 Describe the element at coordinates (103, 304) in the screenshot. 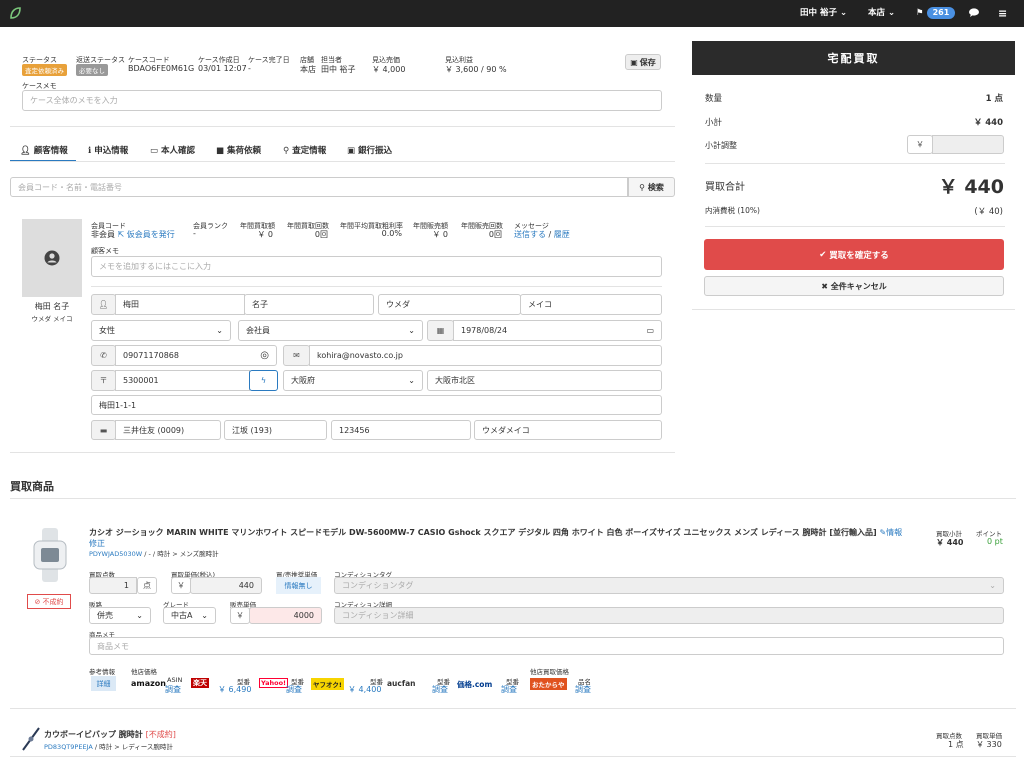

I see `user-icon: 👤︎` at that location.